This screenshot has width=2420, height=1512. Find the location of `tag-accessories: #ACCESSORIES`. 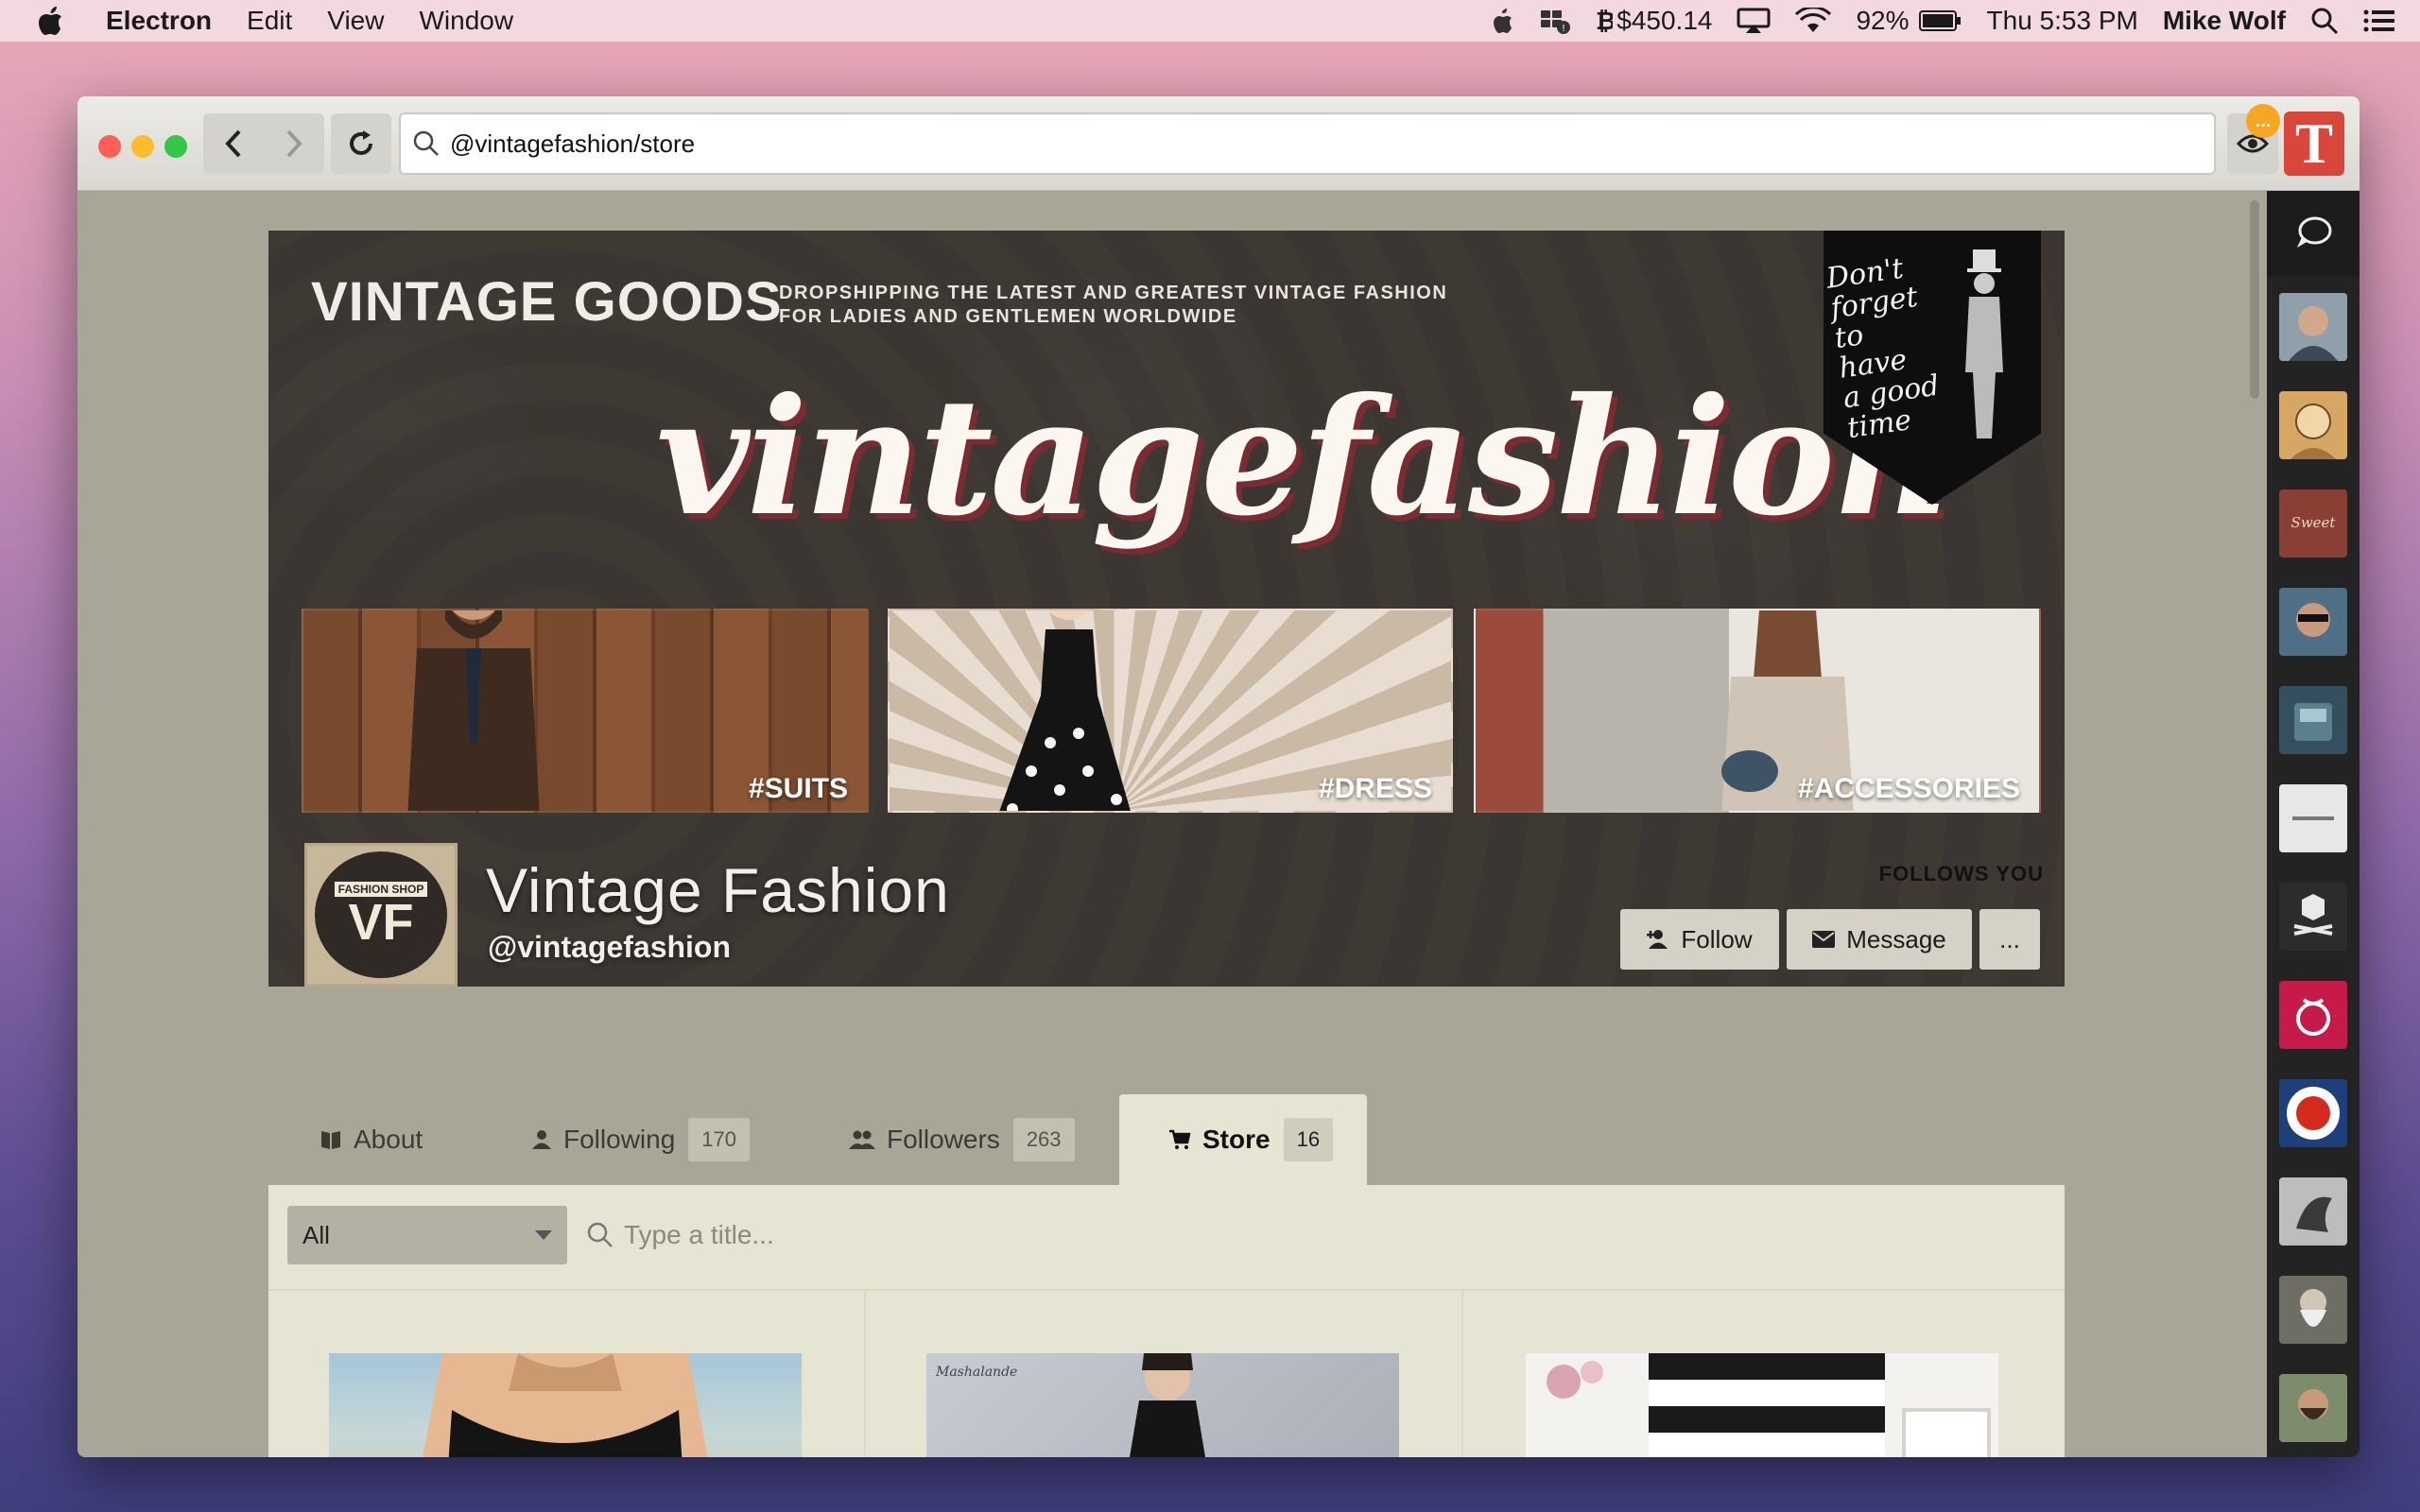

tag-accessories: #ACCESSORIES is located at coordinates (1908, 788).